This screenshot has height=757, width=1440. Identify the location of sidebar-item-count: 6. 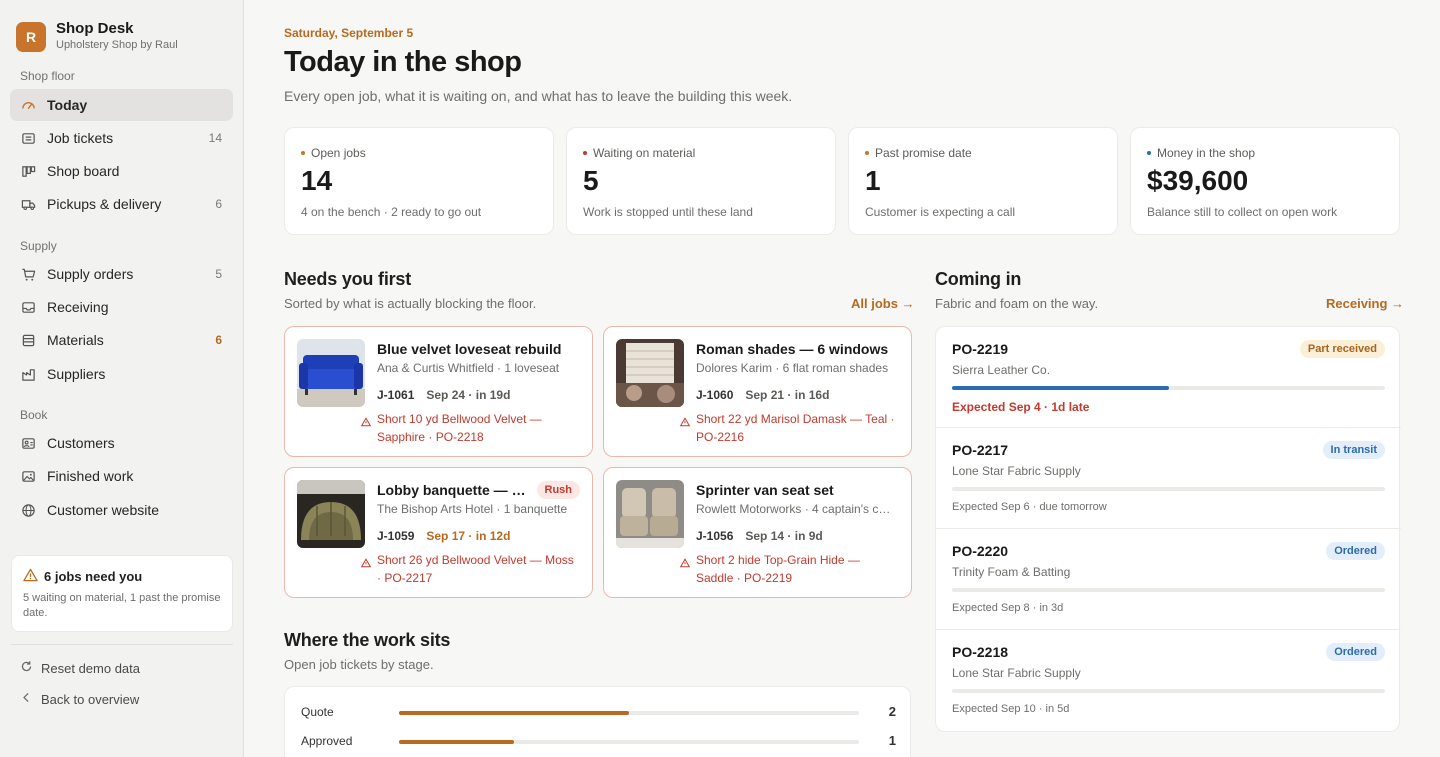
(218, 340).